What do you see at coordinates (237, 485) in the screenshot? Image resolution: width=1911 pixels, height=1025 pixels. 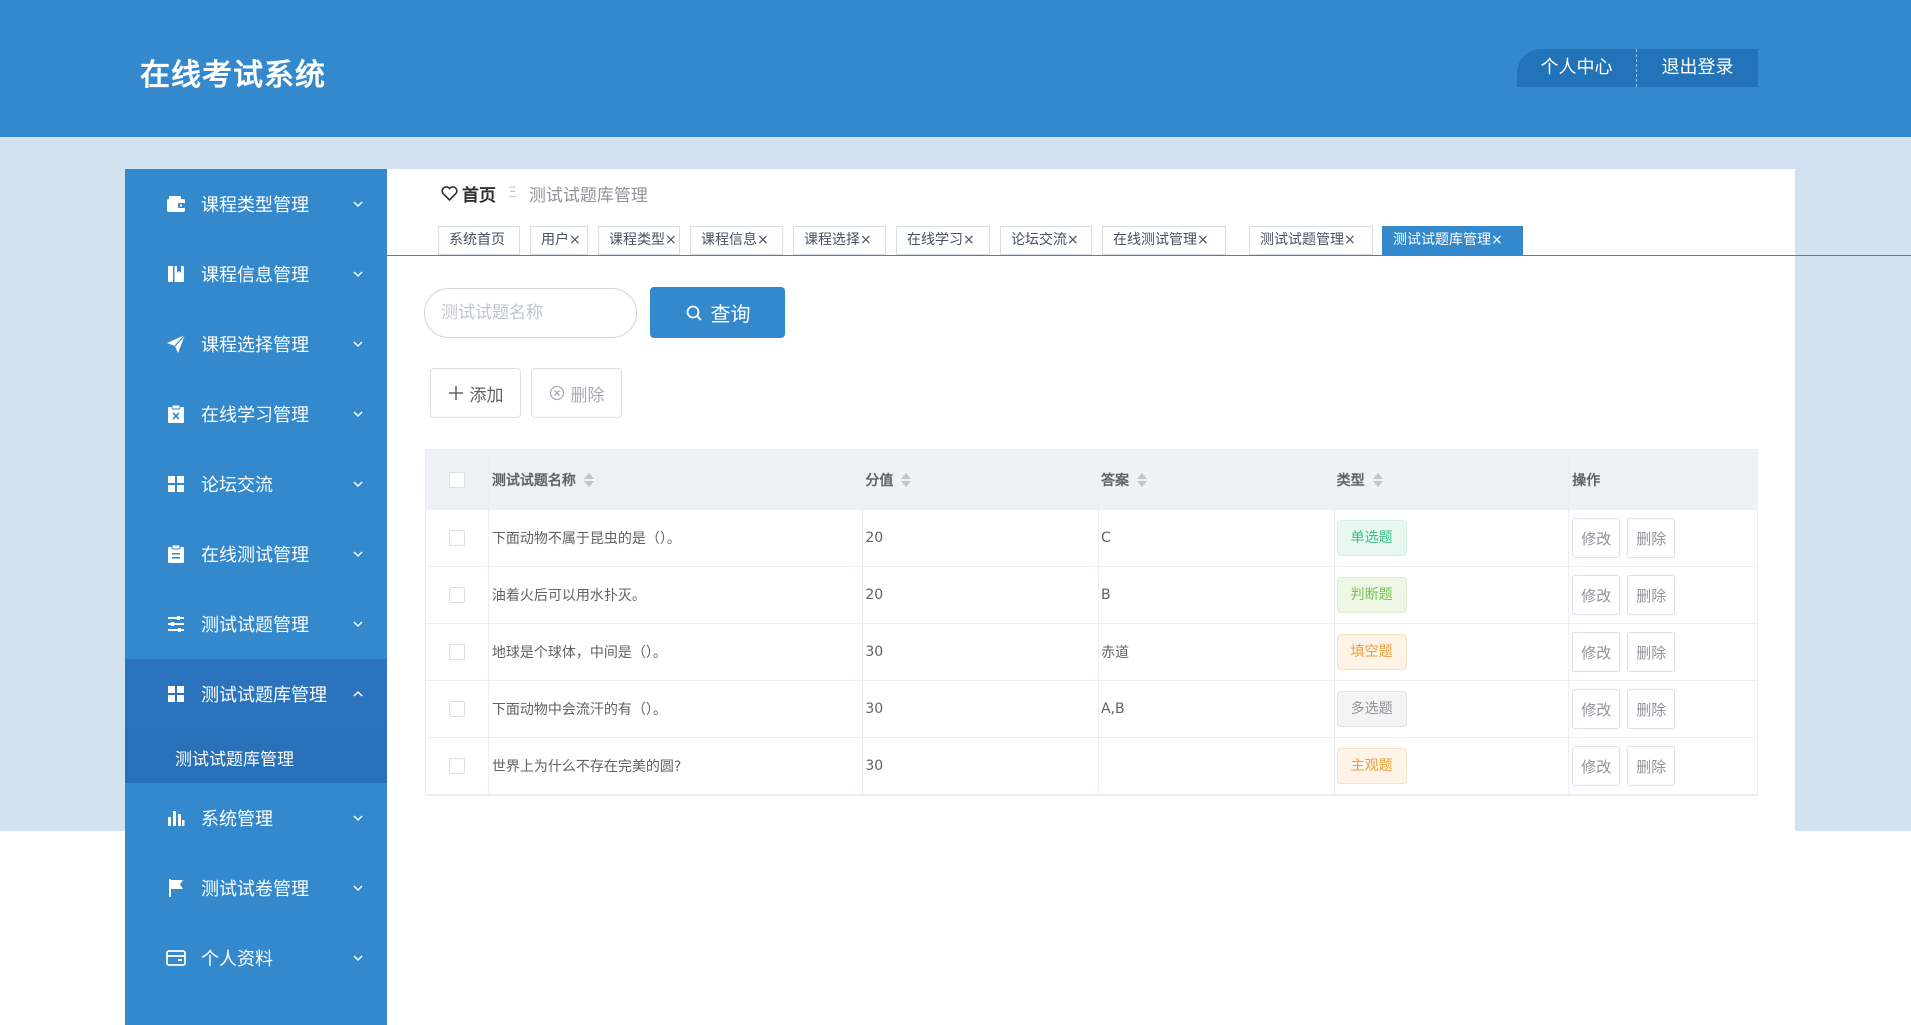 I see `sidebar-item-label: 论坛交流` at bounding box center [237, 485].